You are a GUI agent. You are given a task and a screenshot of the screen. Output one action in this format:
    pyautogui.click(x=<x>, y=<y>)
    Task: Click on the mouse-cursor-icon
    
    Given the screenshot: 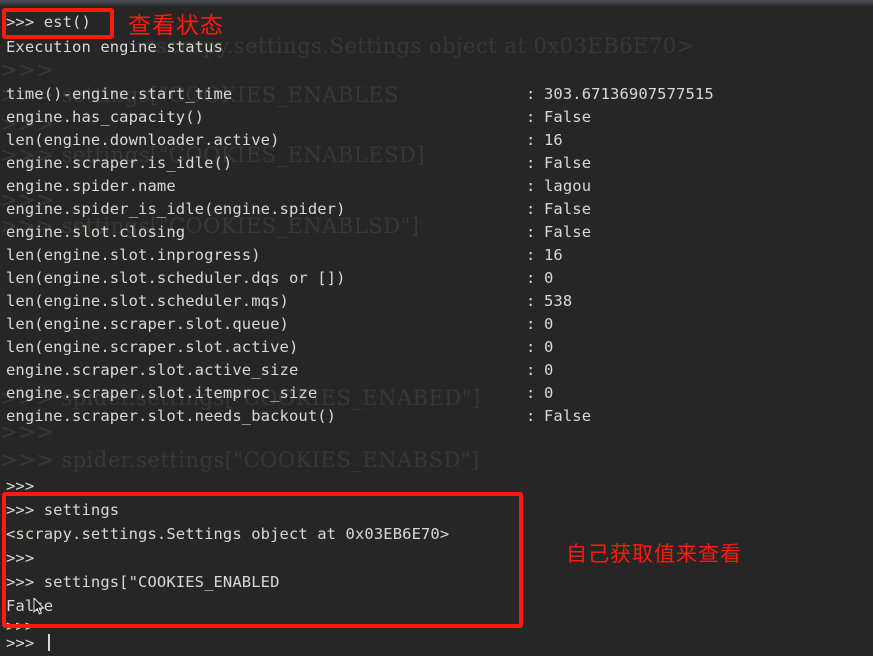 What is the action you would take?
    pyautogui.click(x=39, y=606)
    